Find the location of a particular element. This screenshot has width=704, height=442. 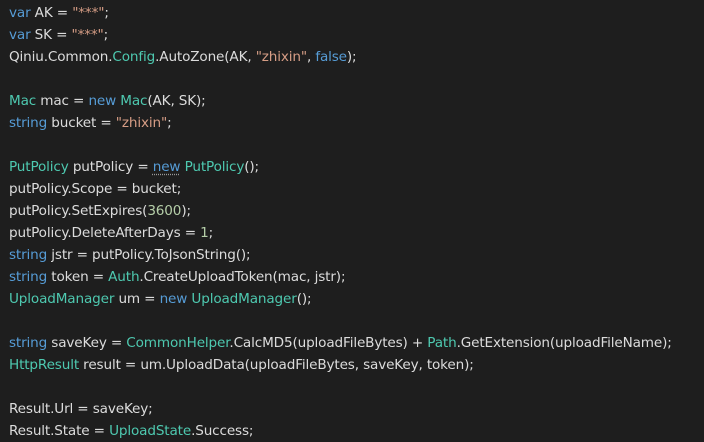

code-text: AK = is located at coordinates (51, 13).